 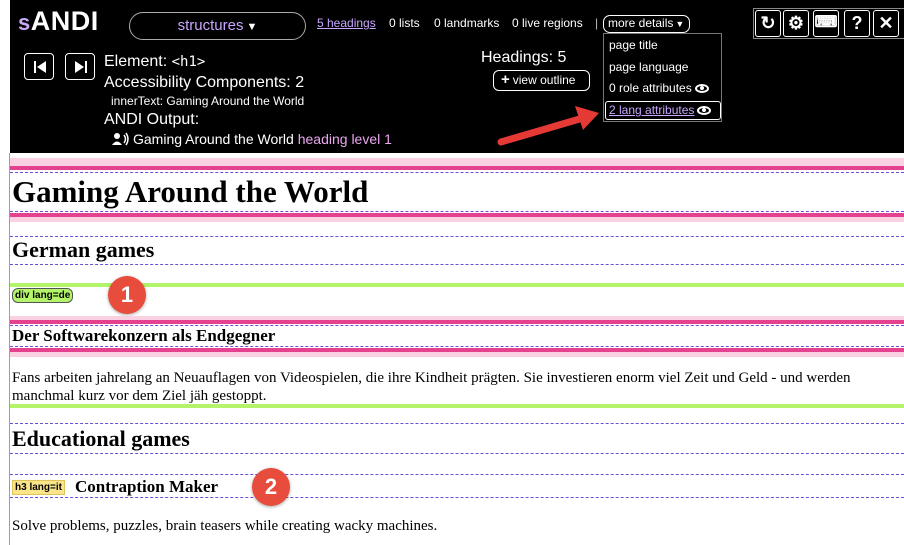 I want to click on h1-outline-bottom, so click(x=457, y=211).